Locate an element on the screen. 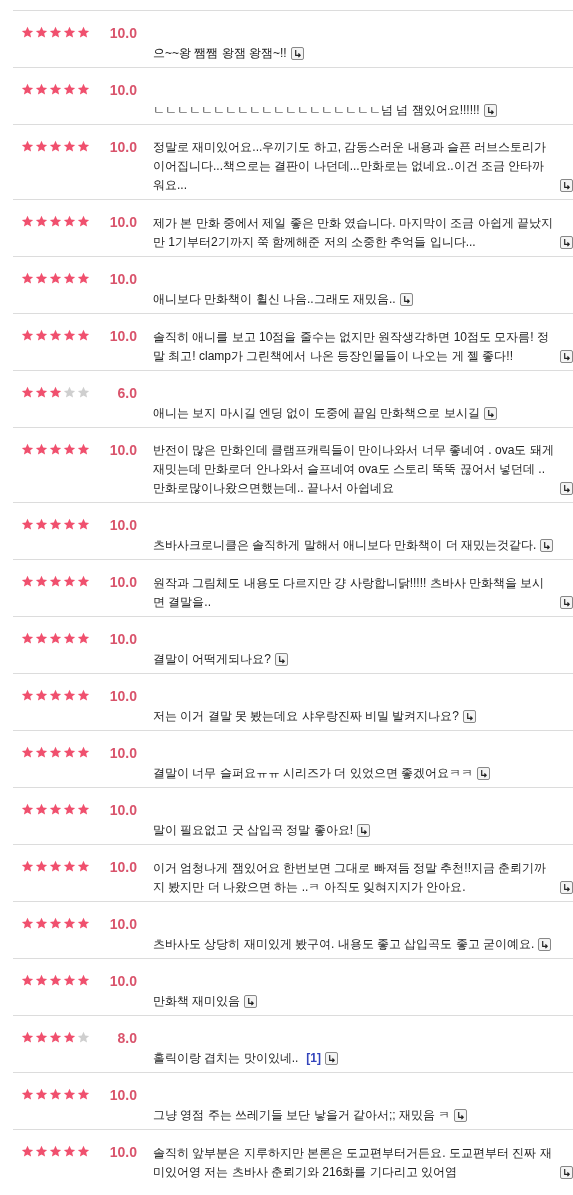 The height and width of the screenshot is (1195, 573). review-text: 츠바사도 상당히 재미있게 봤구여. 내용도 좋고 삽입곡도 좋고 굳이예요. is located at coordinates (344, 944).